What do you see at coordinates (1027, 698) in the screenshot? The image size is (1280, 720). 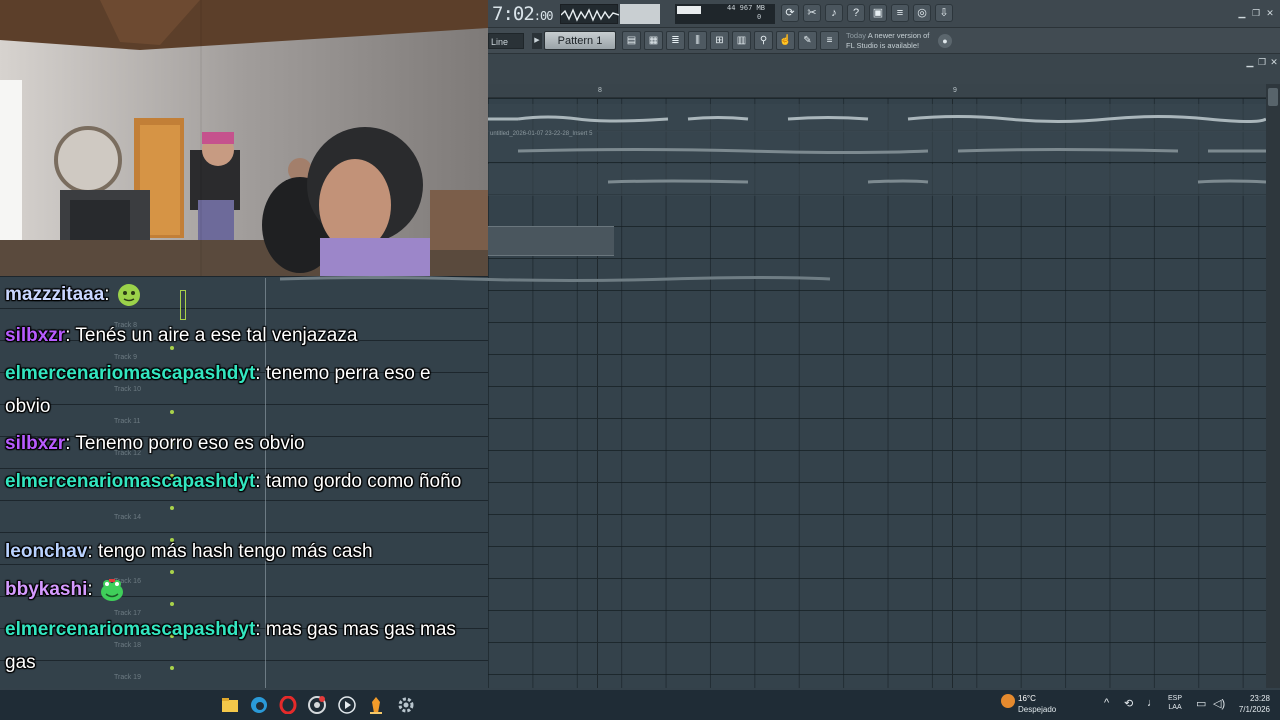 I see `weather-temp: 16°C` at bounding box center [1027, 698].